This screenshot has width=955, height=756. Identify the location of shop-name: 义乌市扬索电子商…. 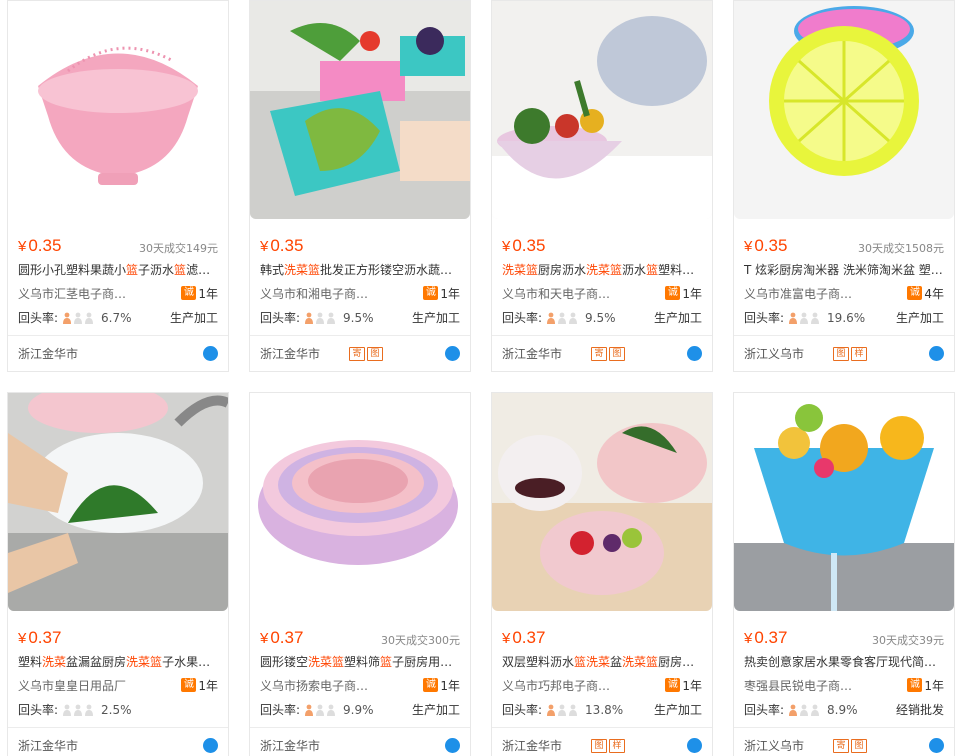
(314, 685).